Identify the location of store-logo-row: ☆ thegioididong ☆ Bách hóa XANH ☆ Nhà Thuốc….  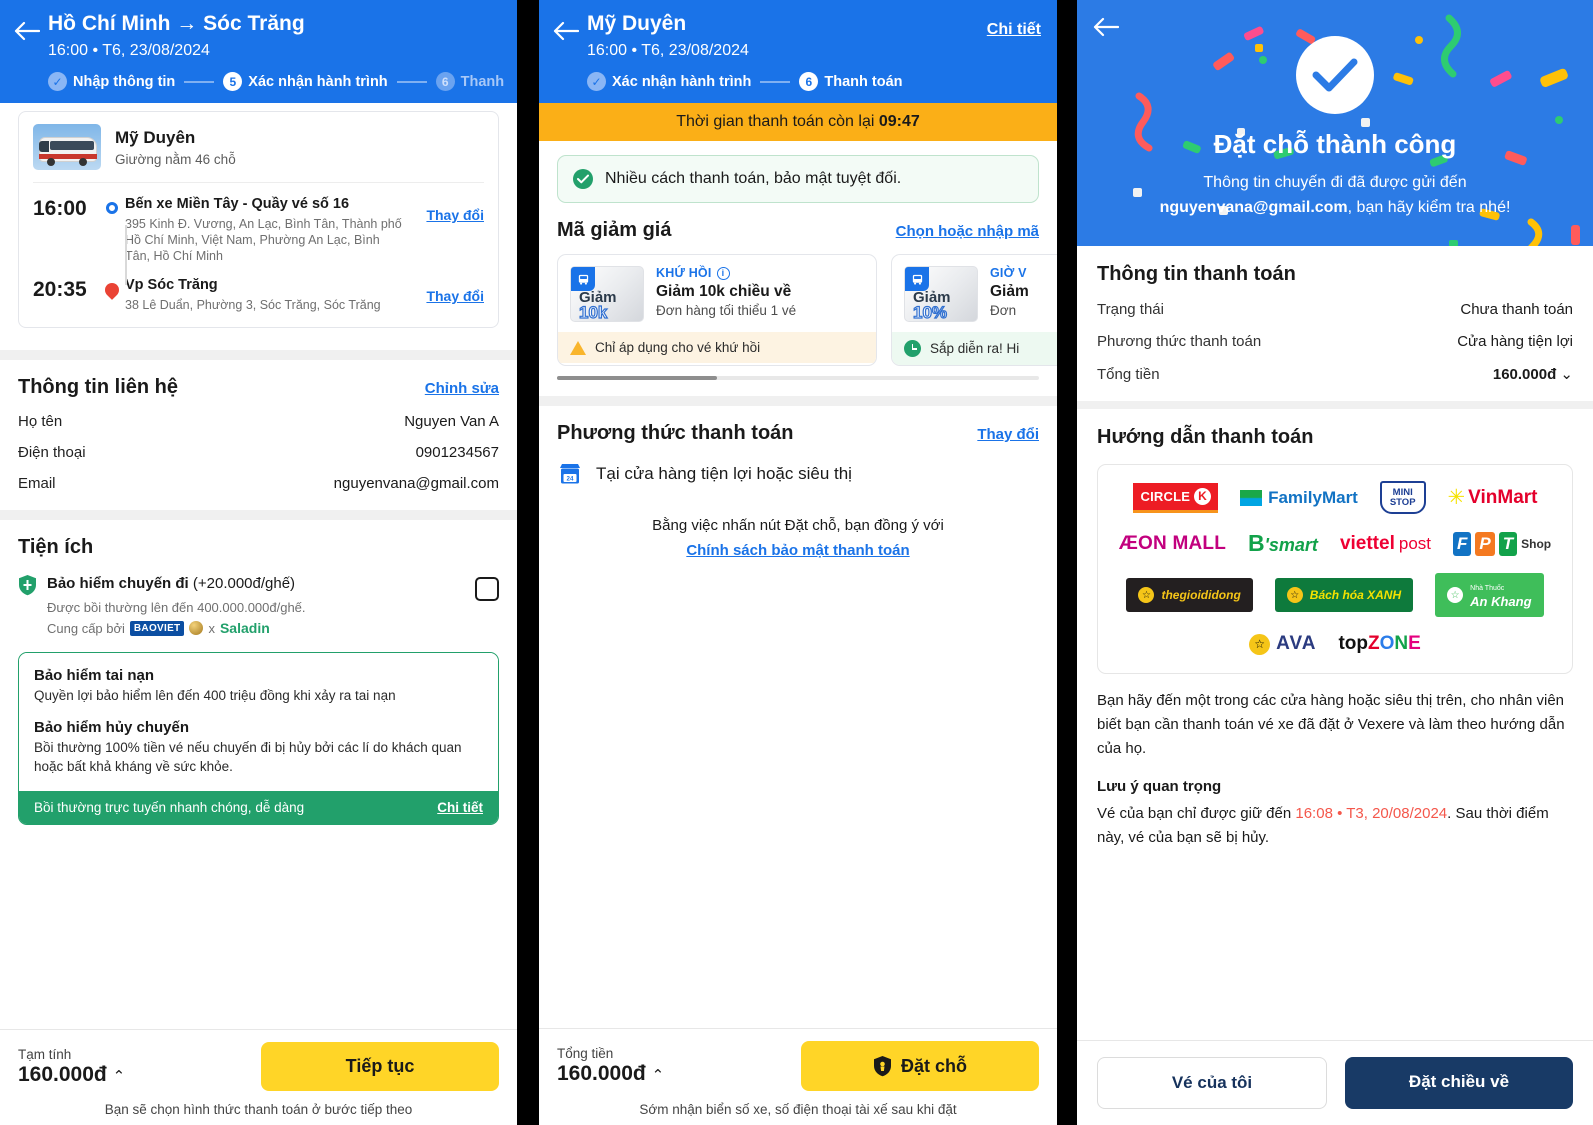
(1335, 595).